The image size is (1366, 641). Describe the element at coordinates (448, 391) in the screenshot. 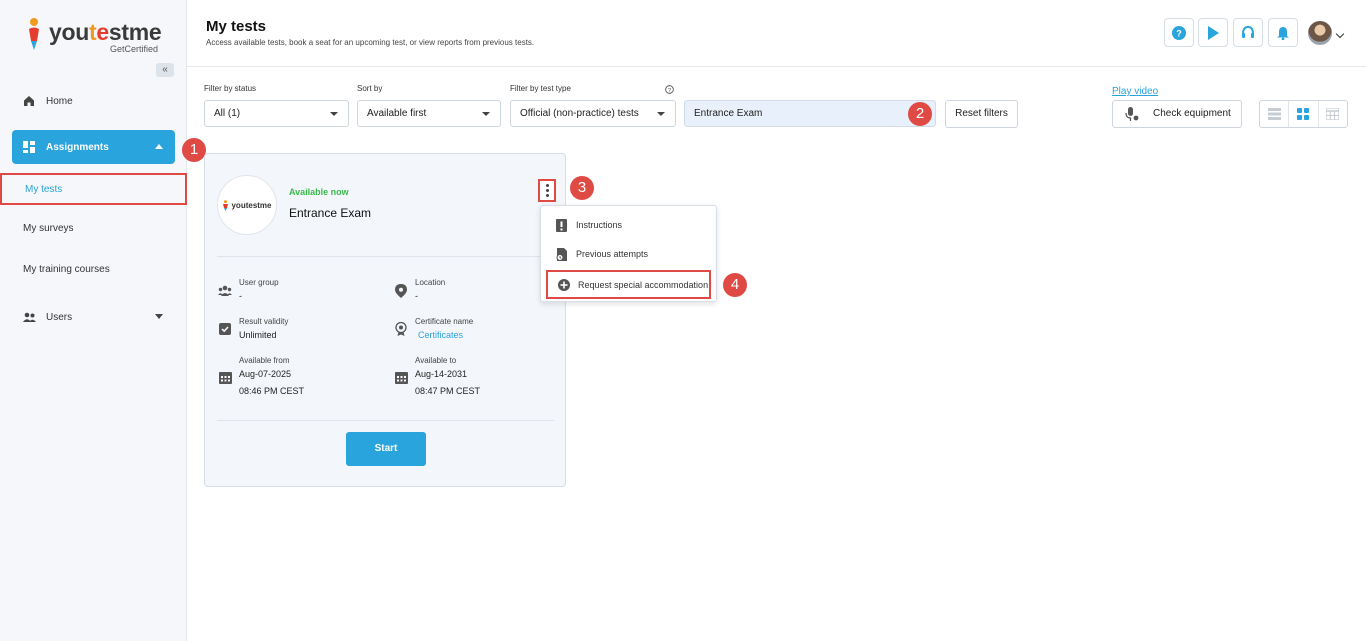

I see `available-to-time: 08:47 PM CEST` at that location.